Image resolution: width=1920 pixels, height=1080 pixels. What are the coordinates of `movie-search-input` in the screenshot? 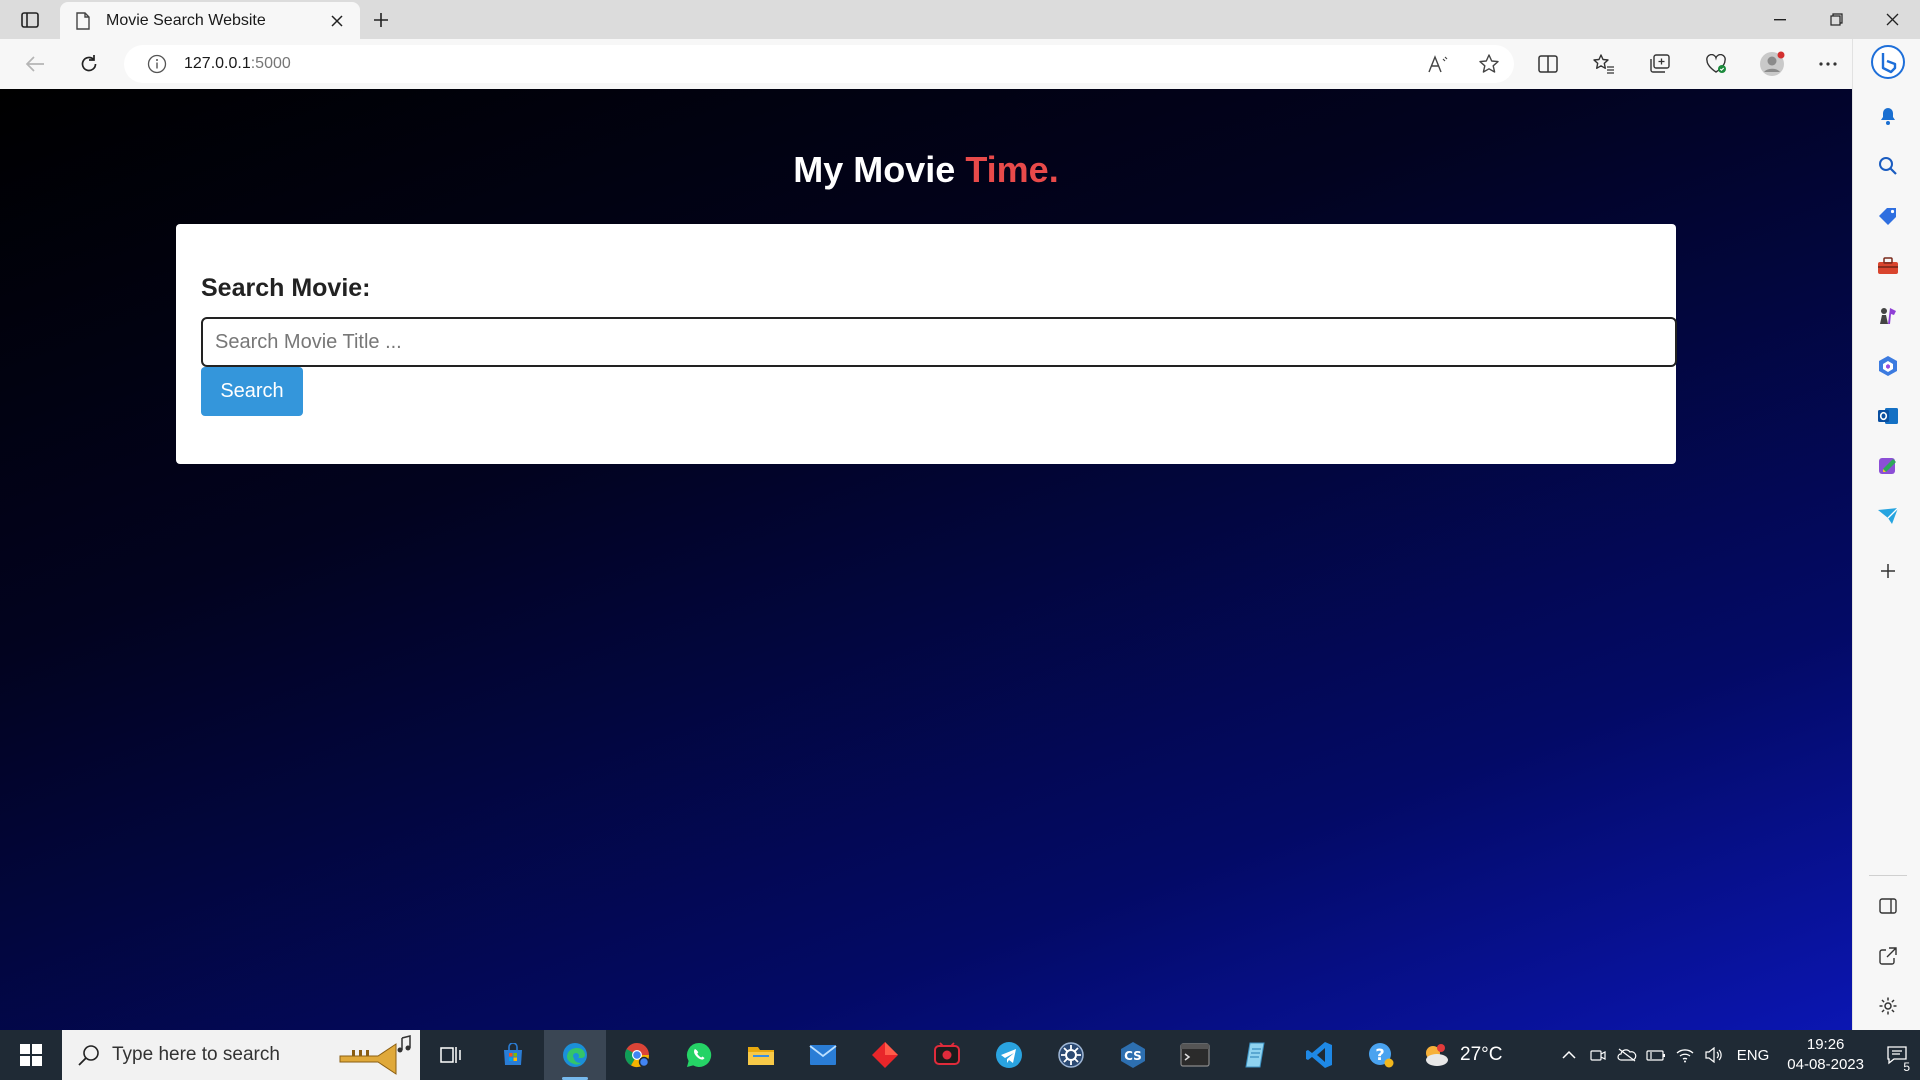 It's located at (939, 342).